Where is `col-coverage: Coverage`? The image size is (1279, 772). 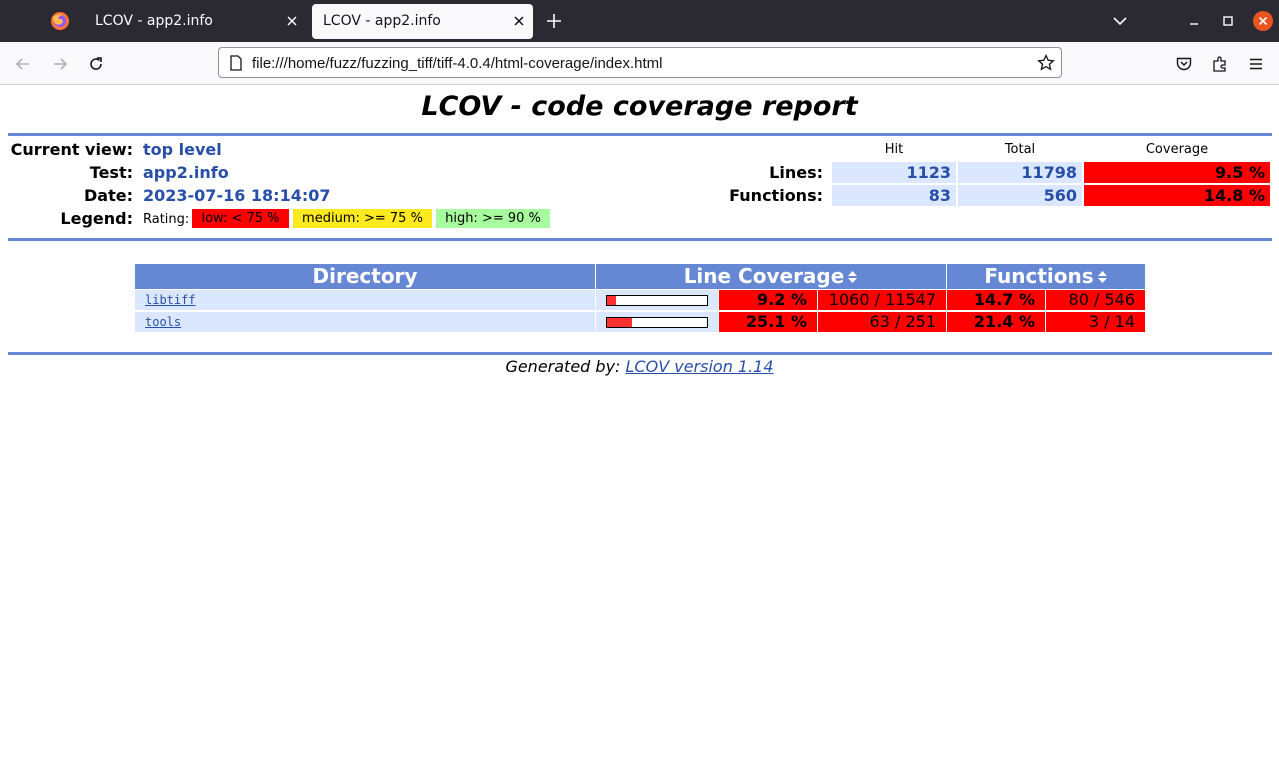
col-coverage: Coverage is located at coordinates (1177, 149).